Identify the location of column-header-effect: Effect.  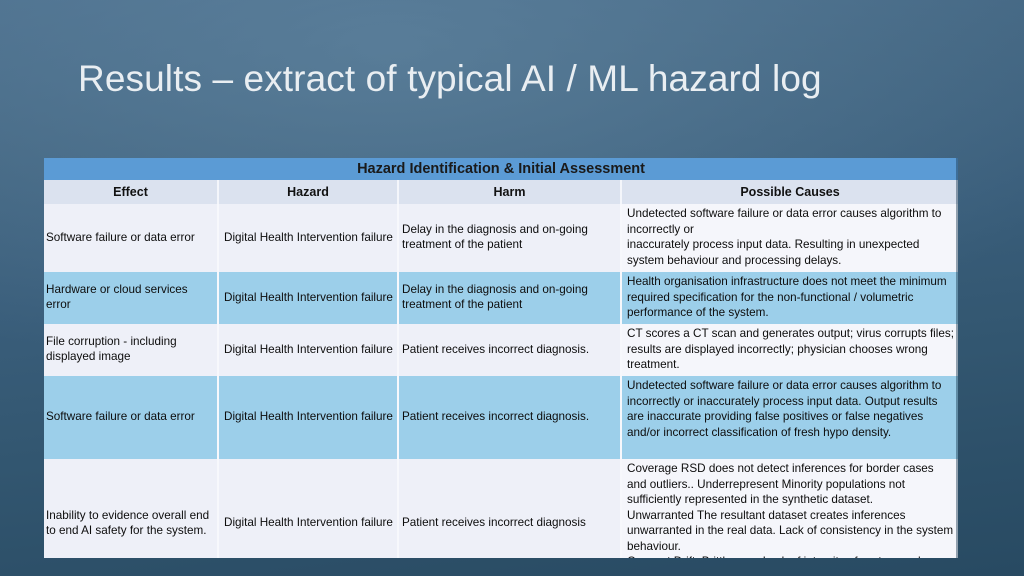
(131, 192).